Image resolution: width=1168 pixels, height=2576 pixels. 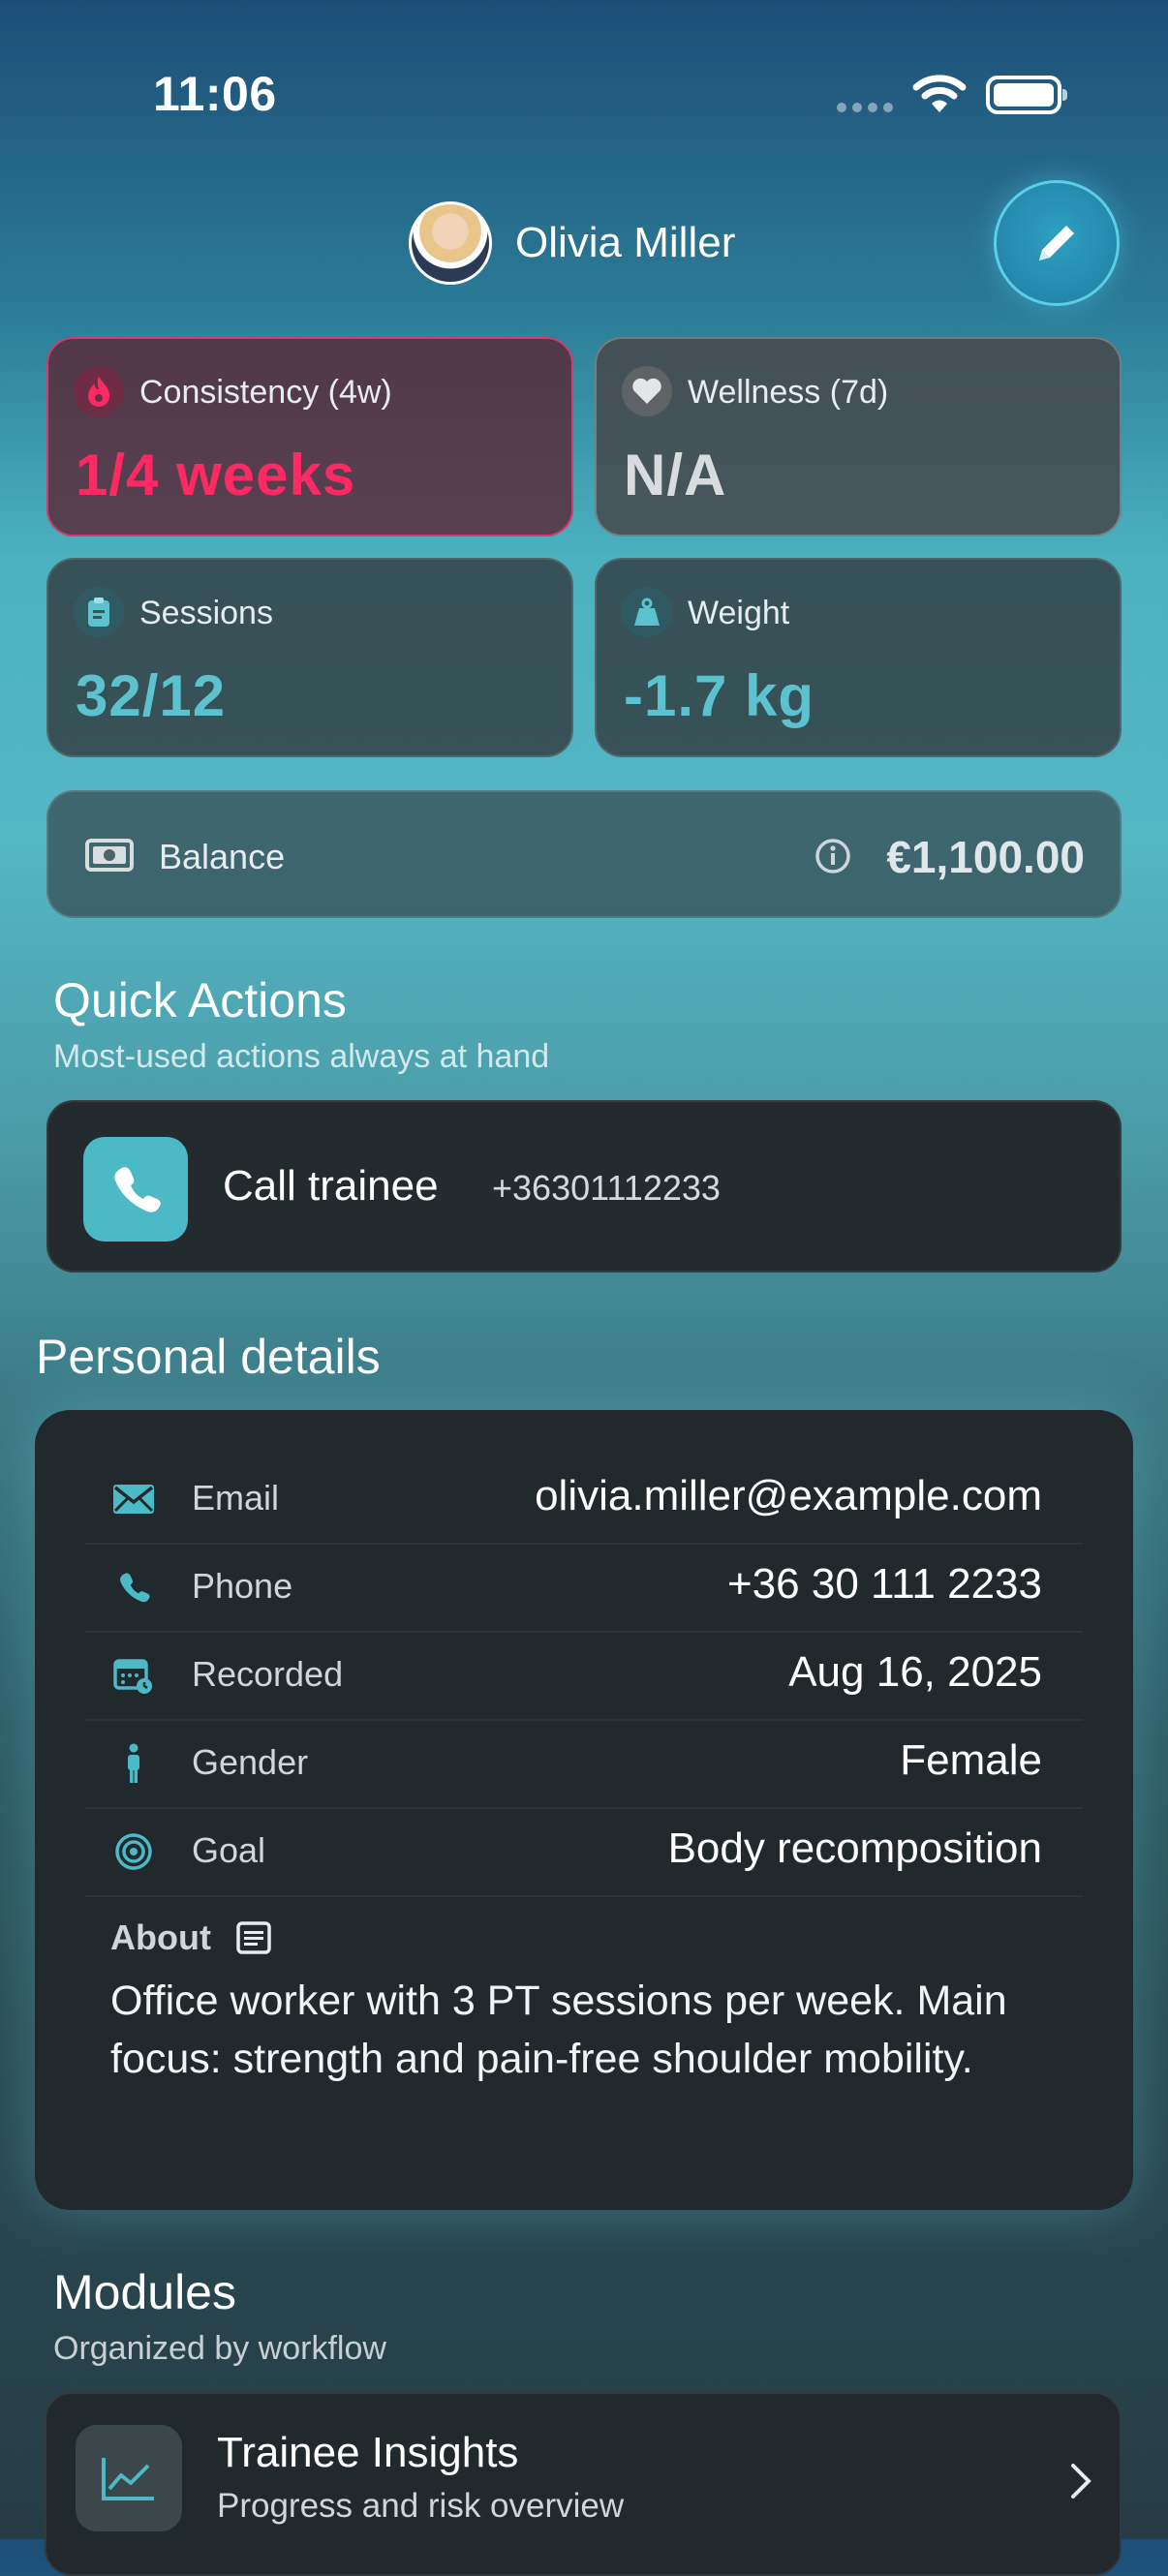 I want to click on quick-actions-title: Quick Actions, so click(x=200, y=1000).